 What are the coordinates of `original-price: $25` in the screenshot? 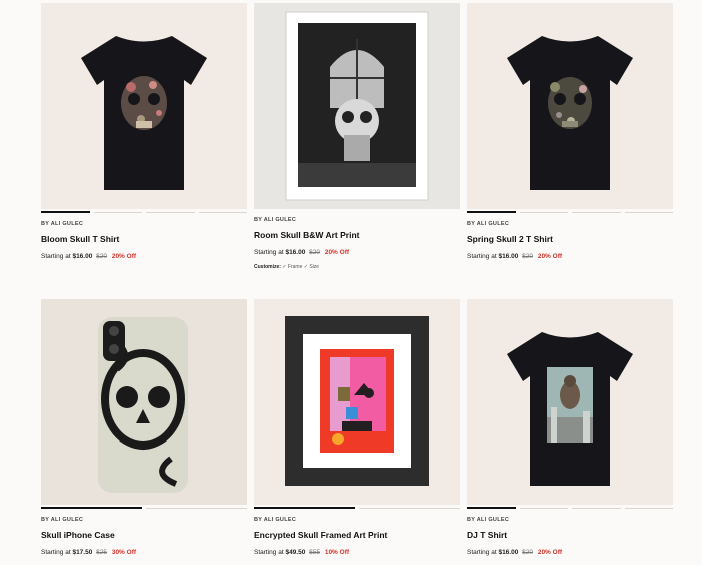 It's located at (102, 552).